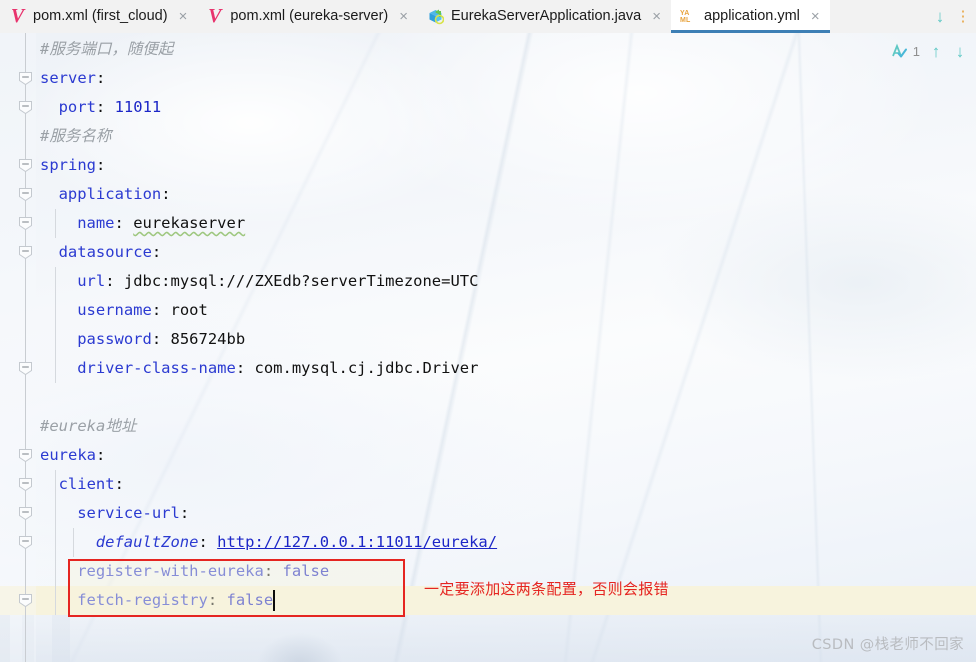  I want to click on tab-label: pom.xml (first_cloud), so click(100, 16).